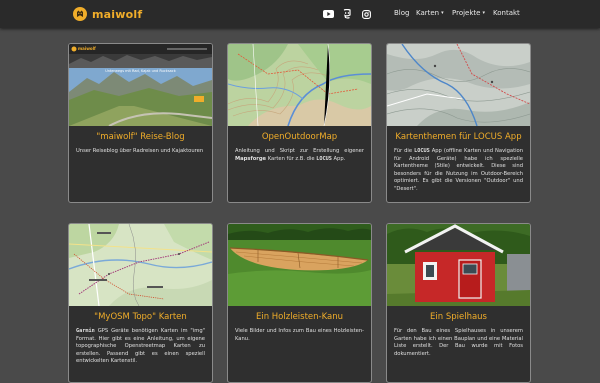  Describe the element at coordinates (458, 317) in the screenshot. I see `card-title: Ein Spielhaus` at that location.